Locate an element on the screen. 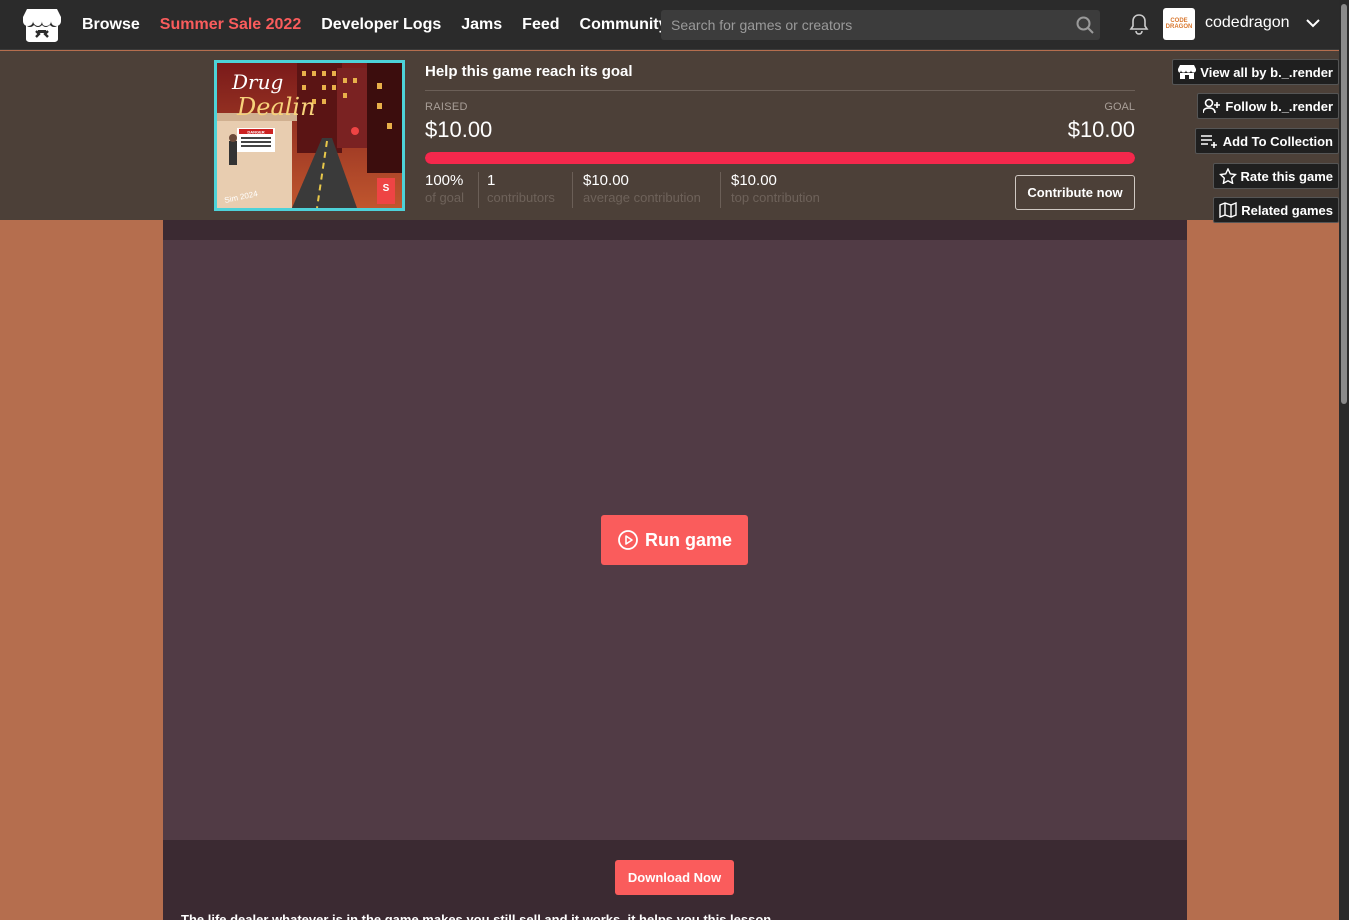 This screenshot has height=920, width=1349. raised-value: $10.00 is located at coordinates (459, 129).